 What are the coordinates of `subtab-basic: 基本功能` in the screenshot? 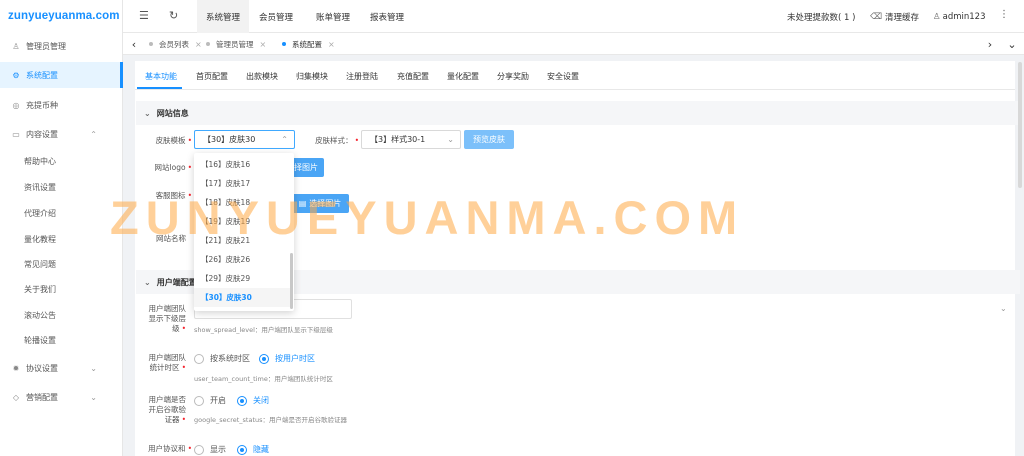 It's located at (161, 76).